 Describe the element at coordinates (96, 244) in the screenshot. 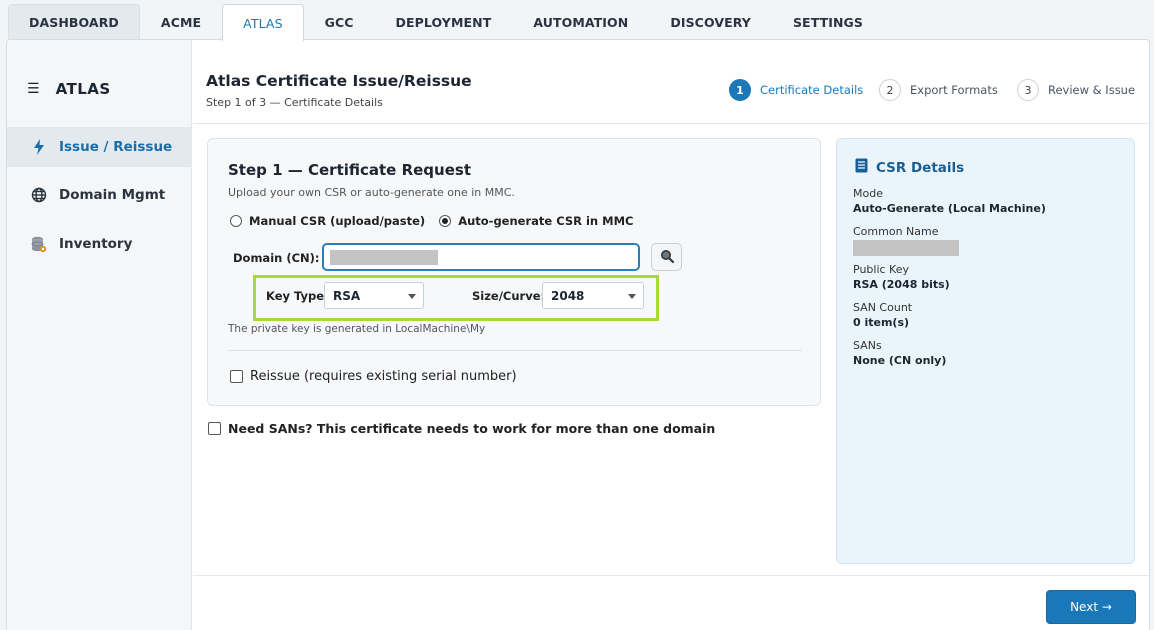

I see `sidebar-item-label: Inventory` at that location.